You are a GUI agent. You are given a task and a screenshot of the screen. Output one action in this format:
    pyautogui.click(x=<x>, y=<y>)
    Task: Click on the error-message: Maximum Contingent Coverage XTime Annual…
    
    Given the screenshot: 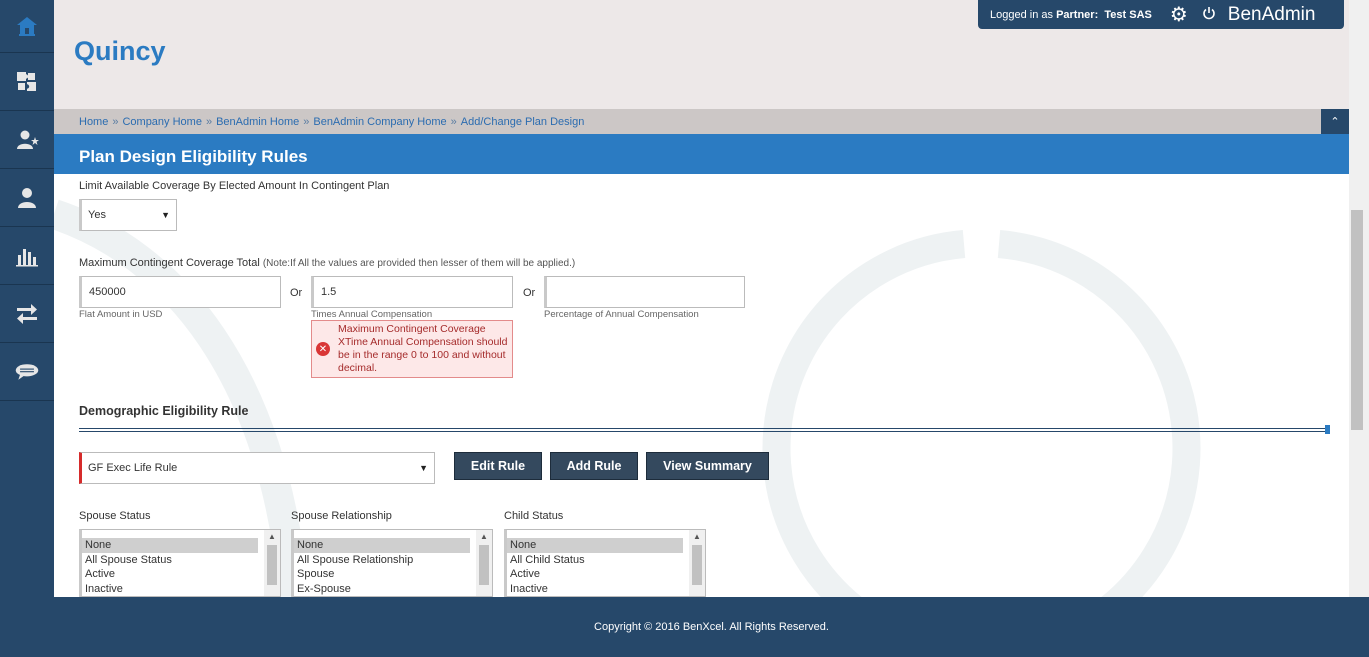 What is the action you would take?
    pyautogui.click(x=423, y=348)
    